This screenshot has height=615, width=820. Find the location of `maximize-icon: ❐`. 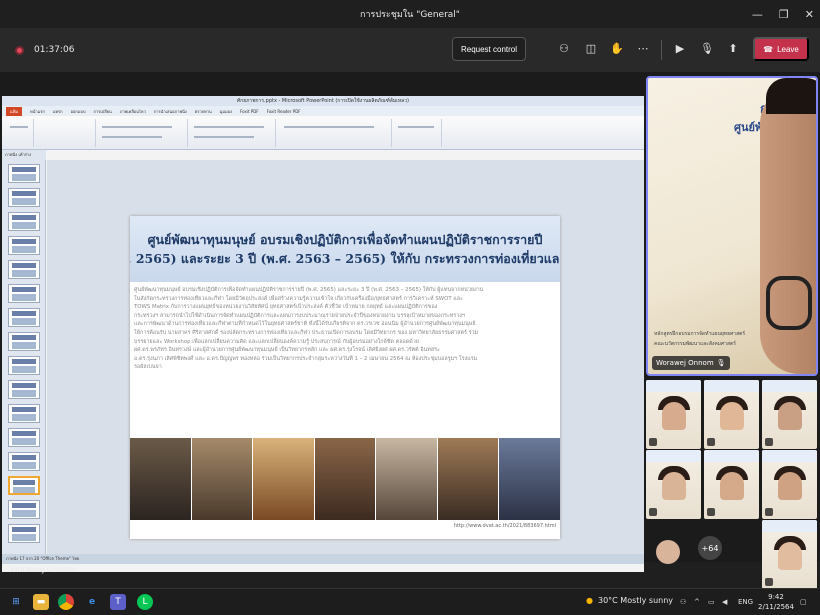

maximize-icon: ❐ is located at coordinates (784, 14).